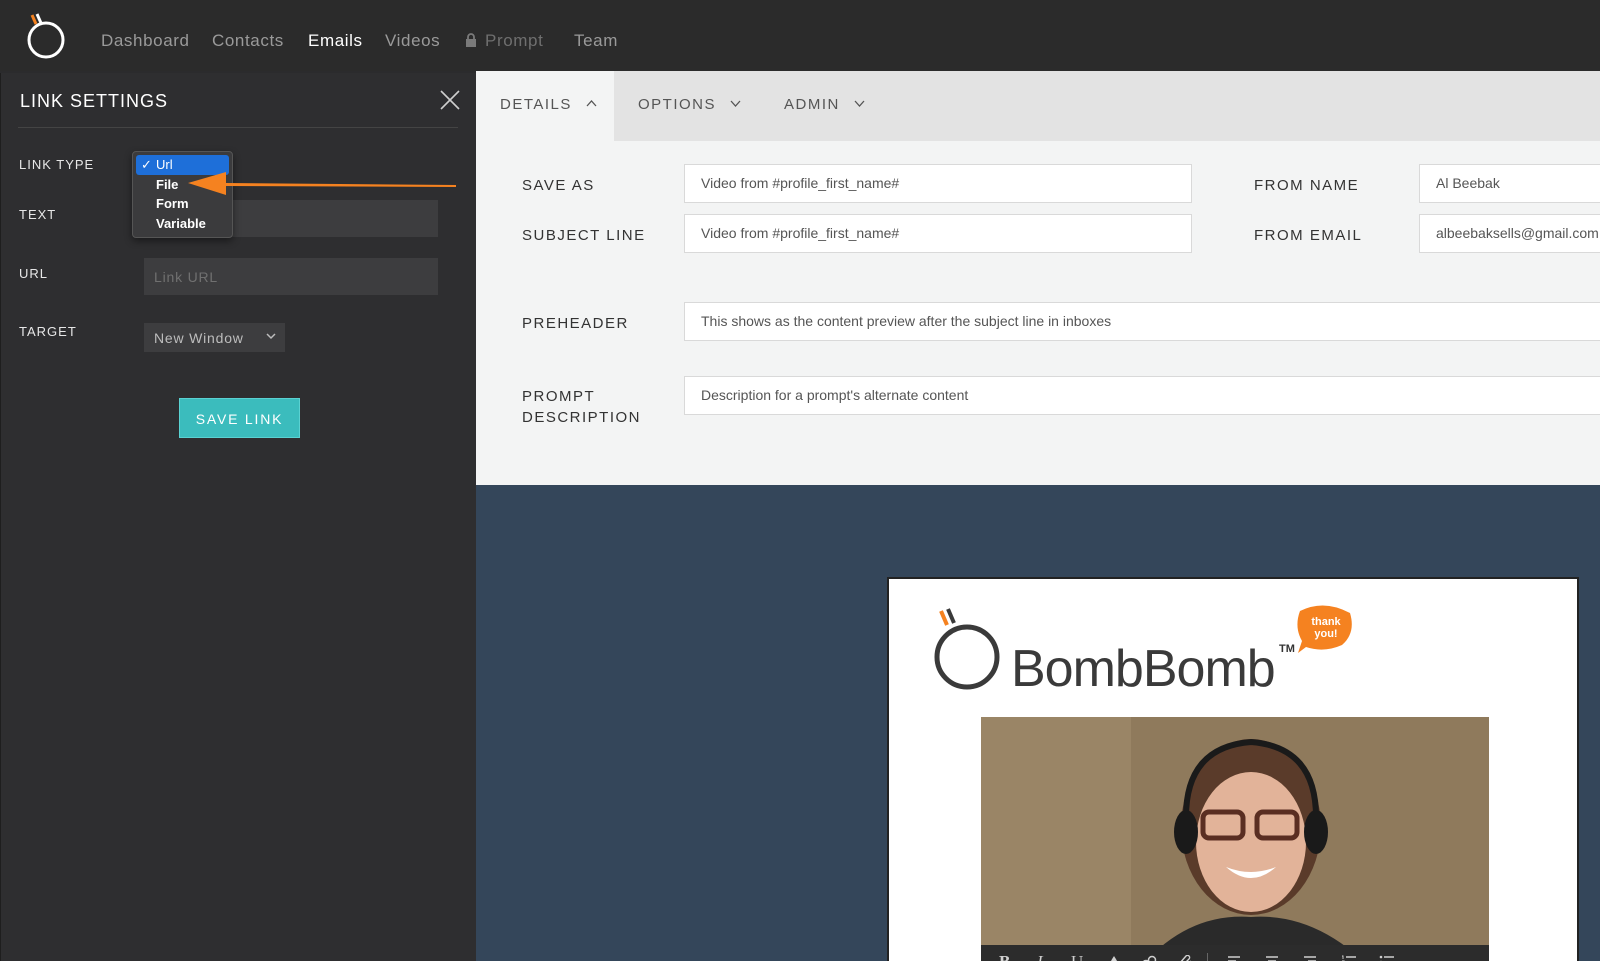  Describe the element at coordinates (48, 331) in the screenshot. I see `target-label: TARGET` at that location.